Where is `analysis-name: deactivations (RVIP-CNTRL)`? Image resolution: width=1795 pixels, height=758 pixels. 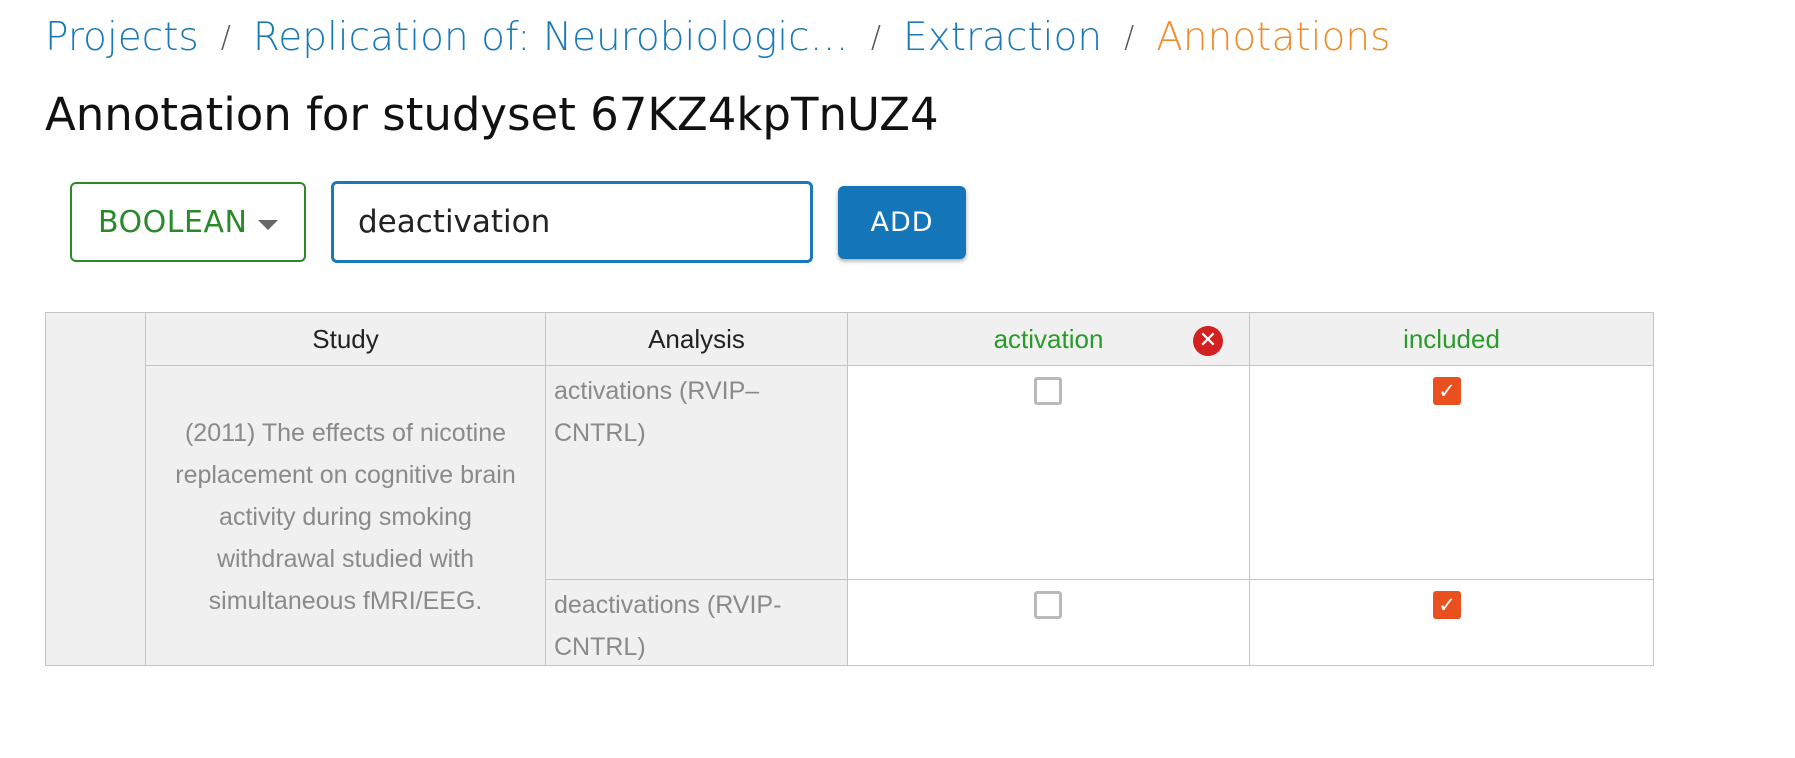 analysis-name: deactivations (RVIP-CNTRL) is located at coordinates (668, 626).